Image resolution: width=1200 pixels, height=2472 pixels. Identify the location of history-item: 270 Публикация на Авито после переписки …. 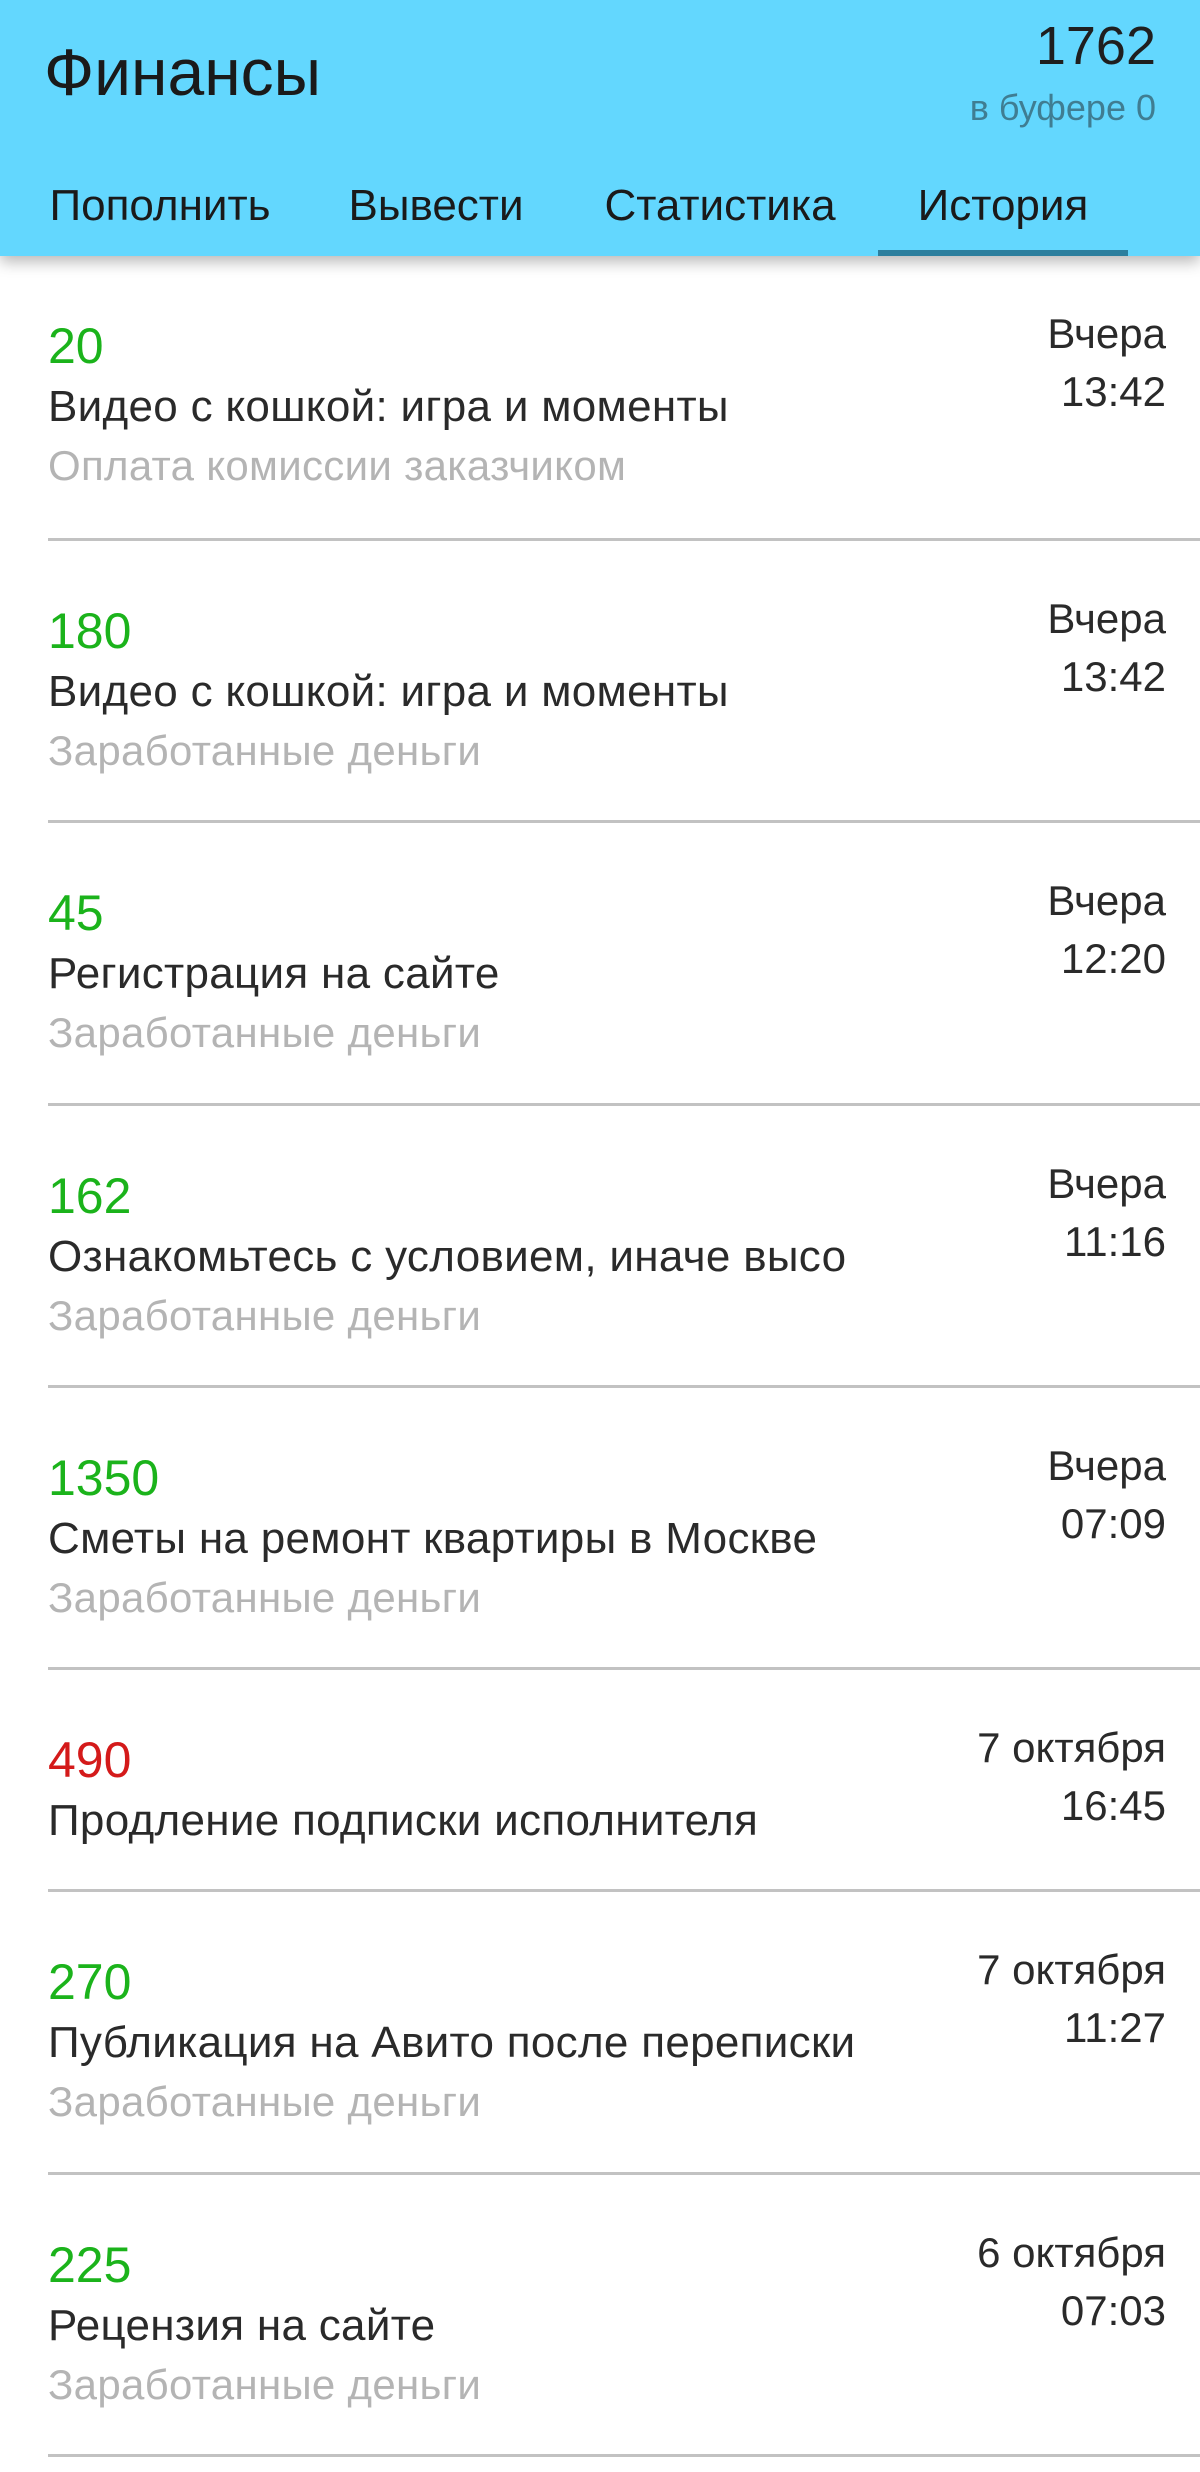
(600, 2033).